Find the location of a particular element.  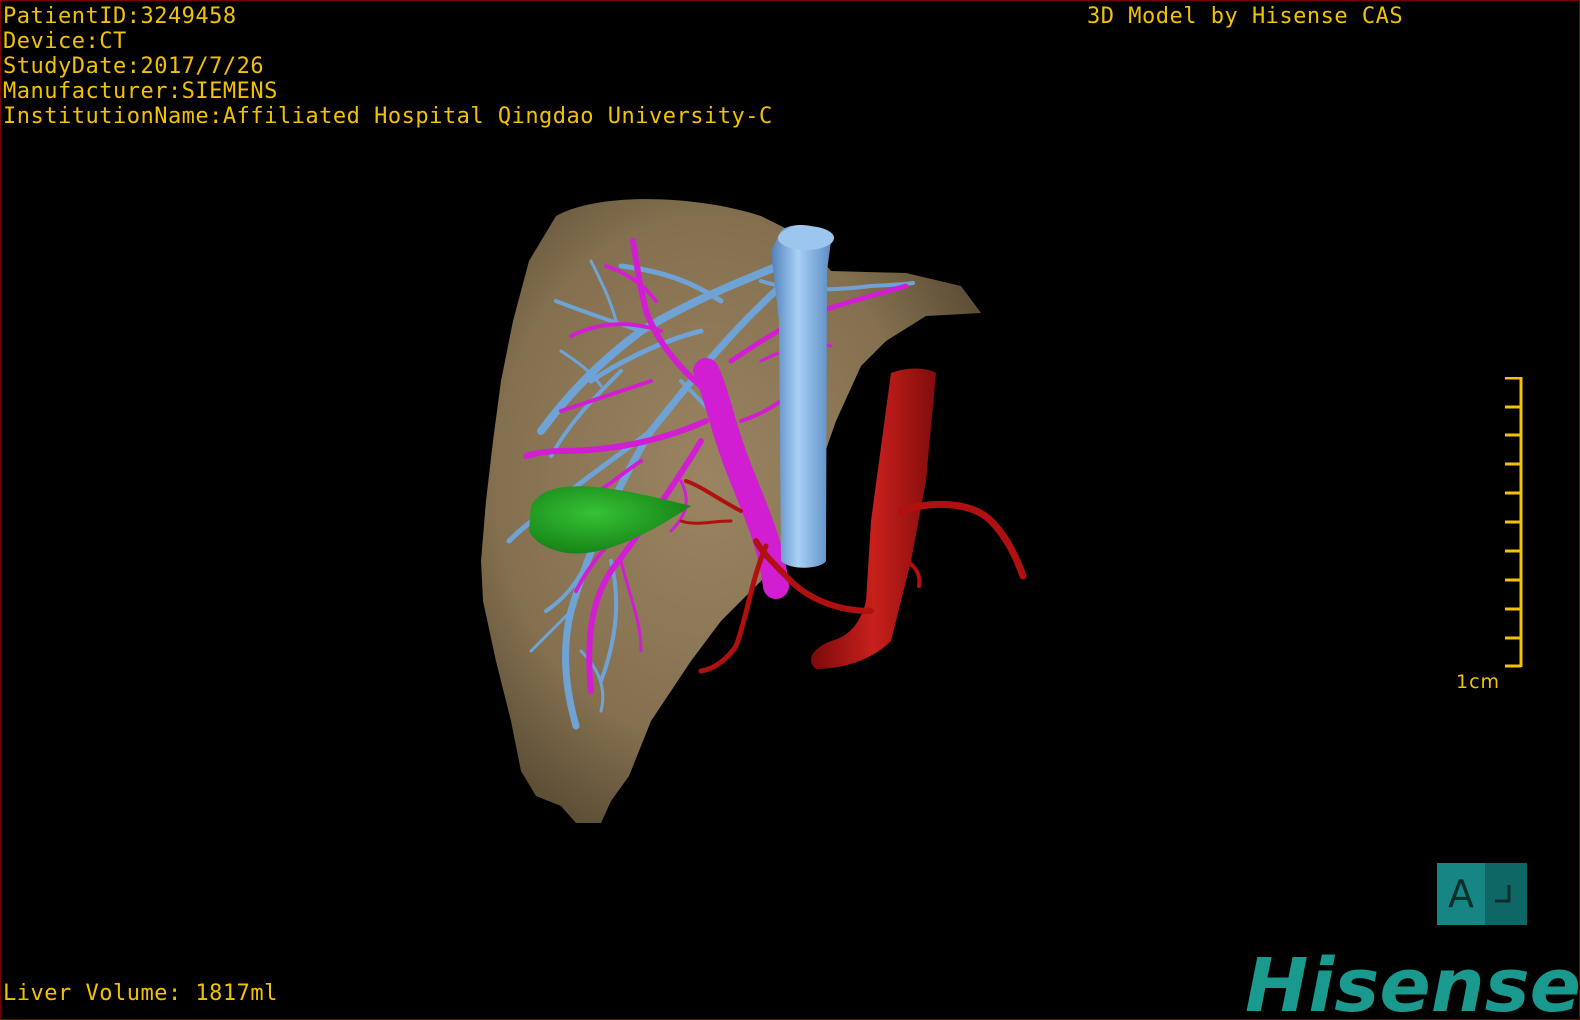

device-label: Device:CT is located at coordinates (65, 41).